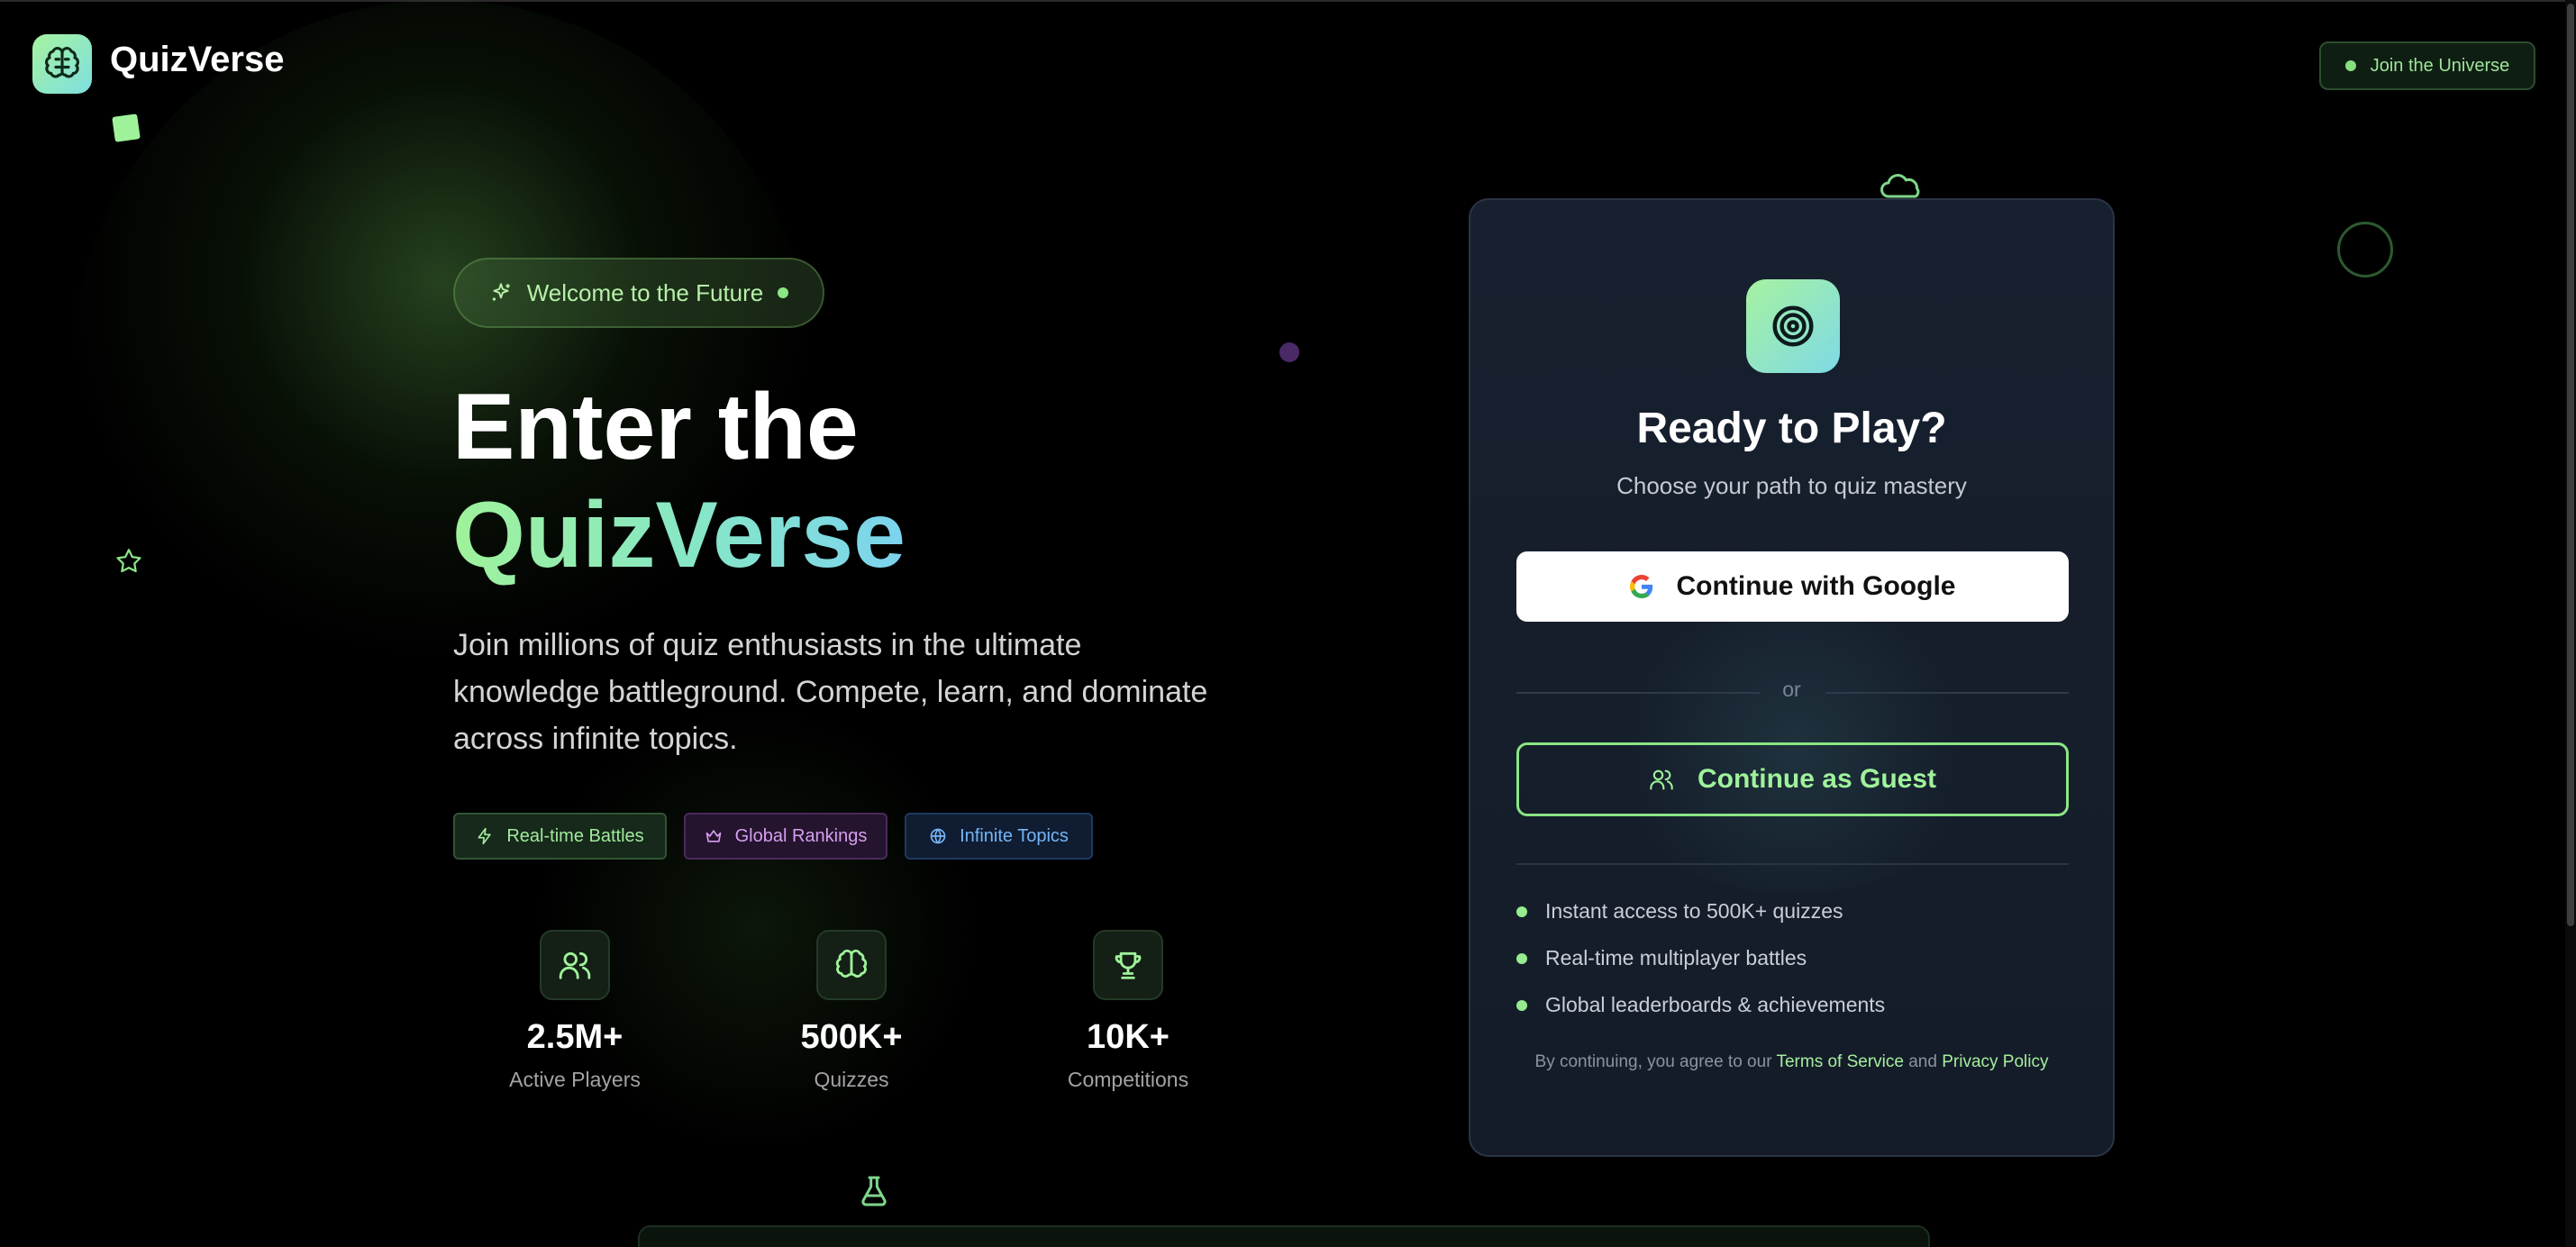  I want to click on brain-icon, so click(851, 965).